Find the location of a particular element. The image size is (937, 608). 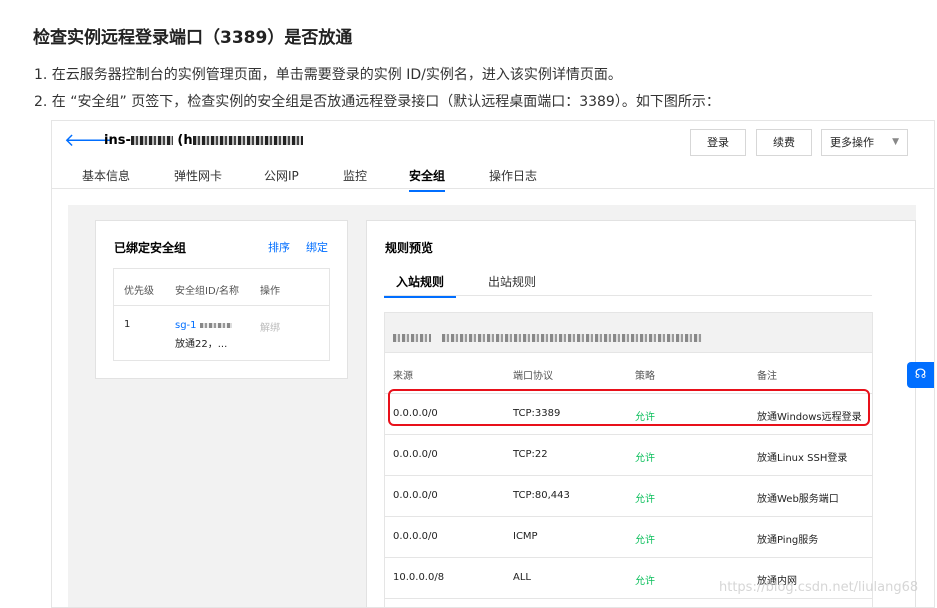

rule-row: 0.0.0.0/0 ICMP 允许 放通Ping服务 is located at coordinates (628, 537).